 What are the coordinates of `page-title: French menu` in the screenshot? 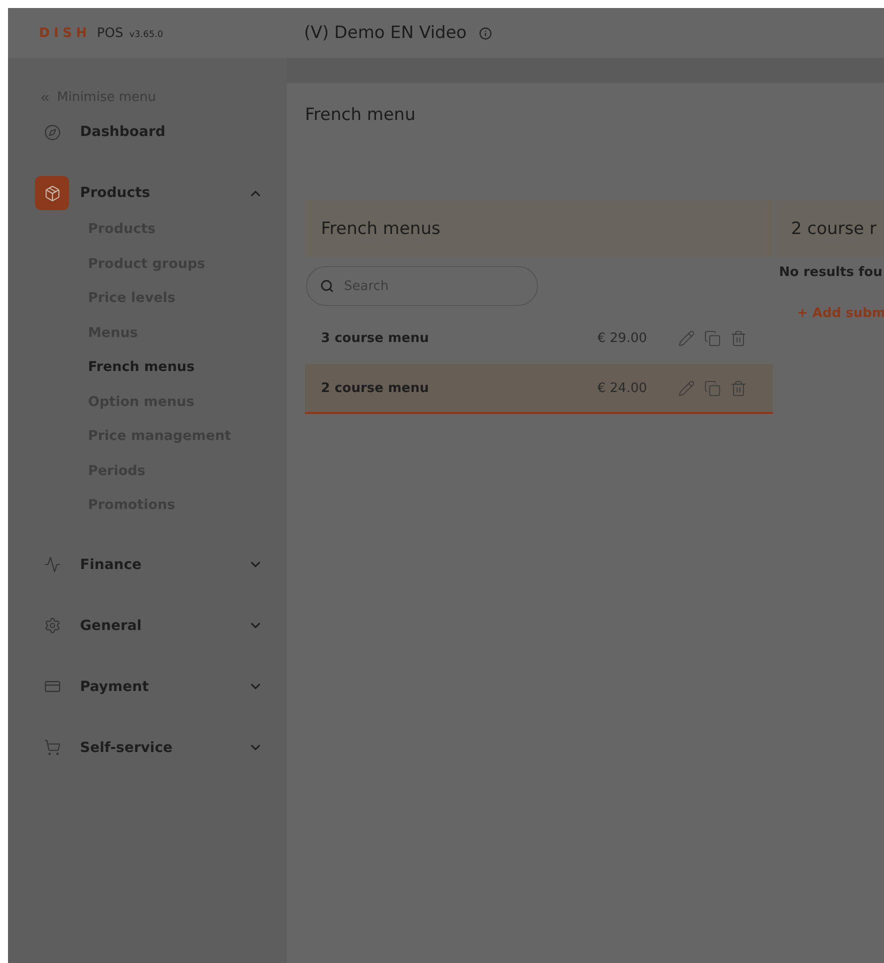 It's located at (360, 115).